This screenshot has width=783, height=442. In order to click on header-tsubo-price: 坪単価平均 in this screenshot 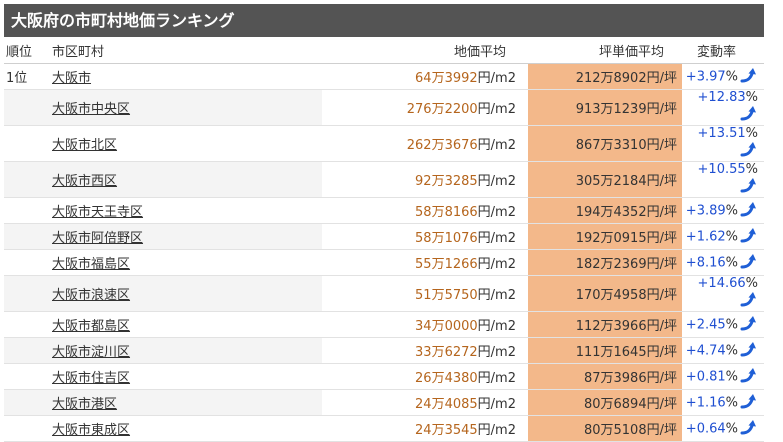, I will do `click(605, 50)`.